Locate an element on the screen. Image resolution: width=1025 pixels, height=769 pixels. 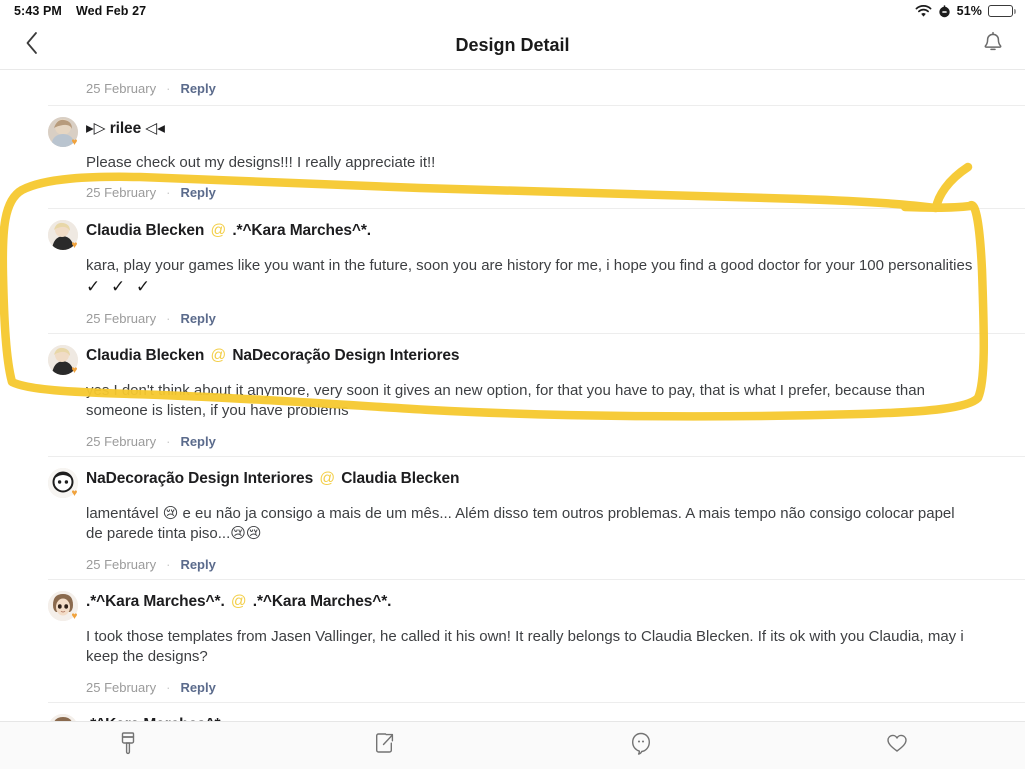
heart-icon is located at coordinates (897, 745).